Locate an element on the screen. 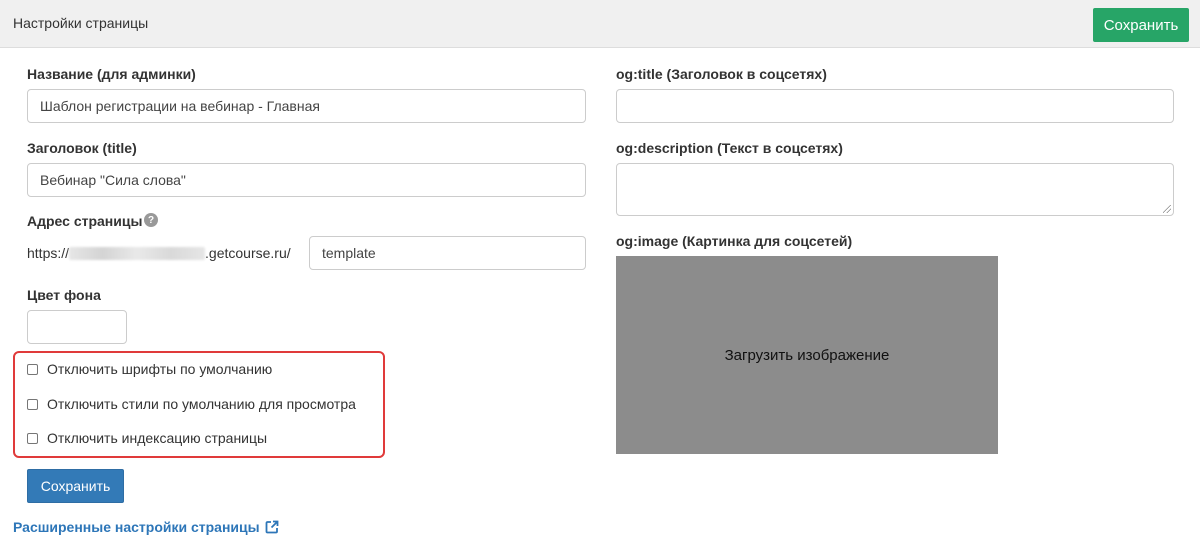 The width and height of the screenshot is (1200, 541). save-button: Сохранить is located at coordinates (75, 486).